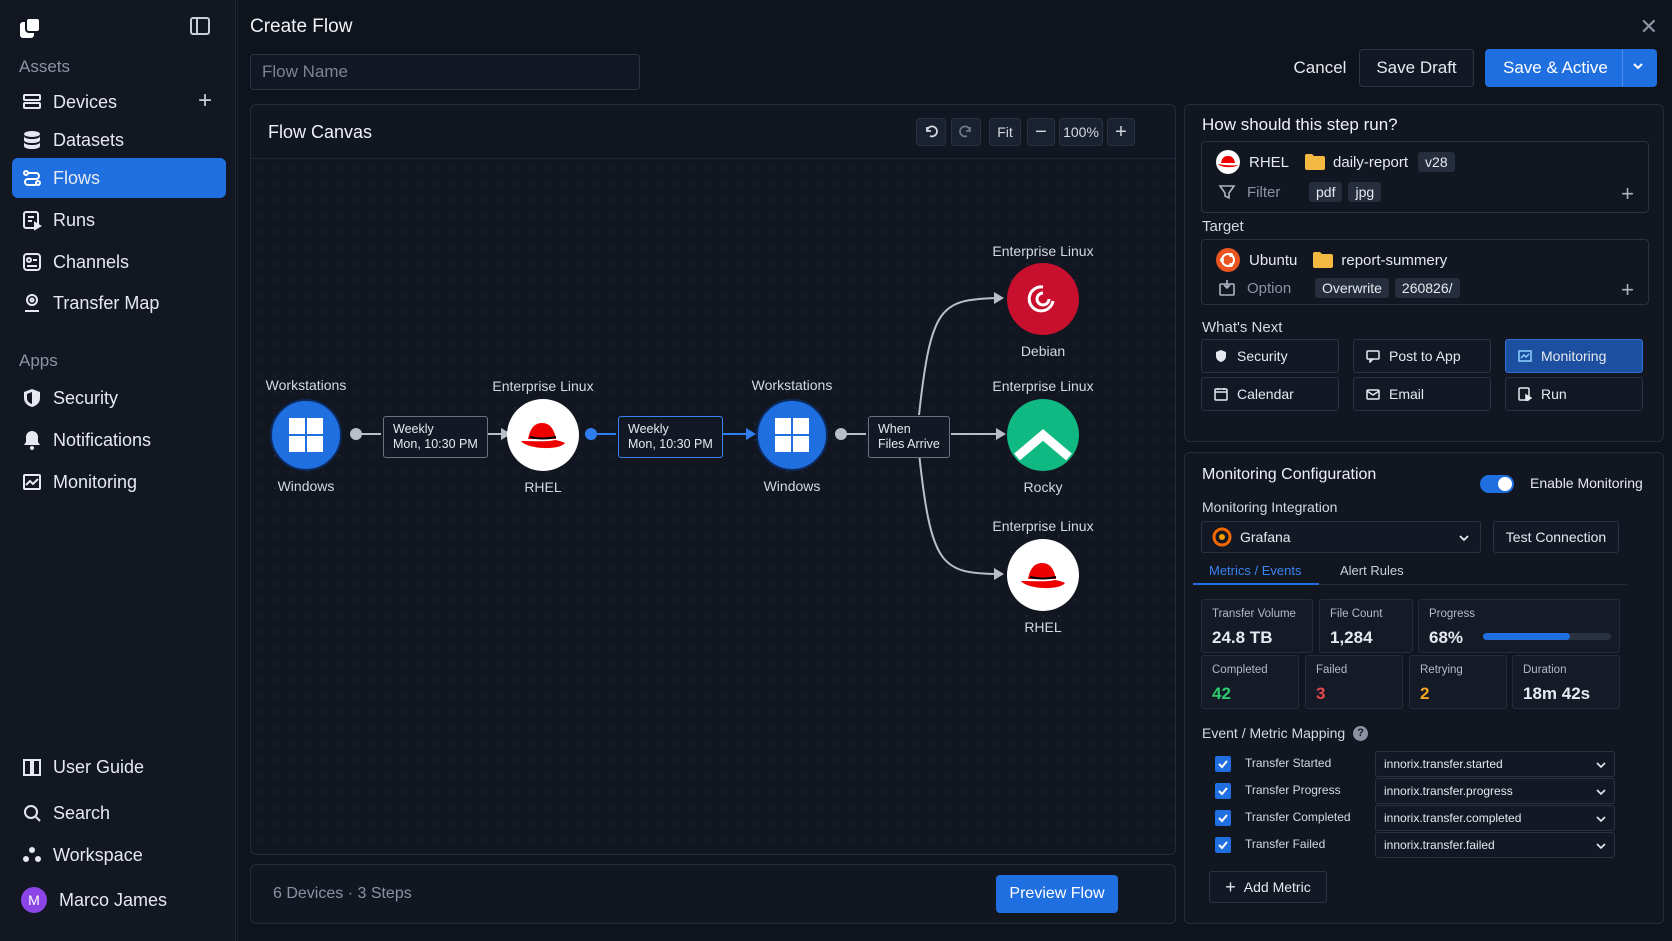 The height and width of the screenshot is (941, 1672). I want to click on page-title: Create Flow, so click(301, 26).